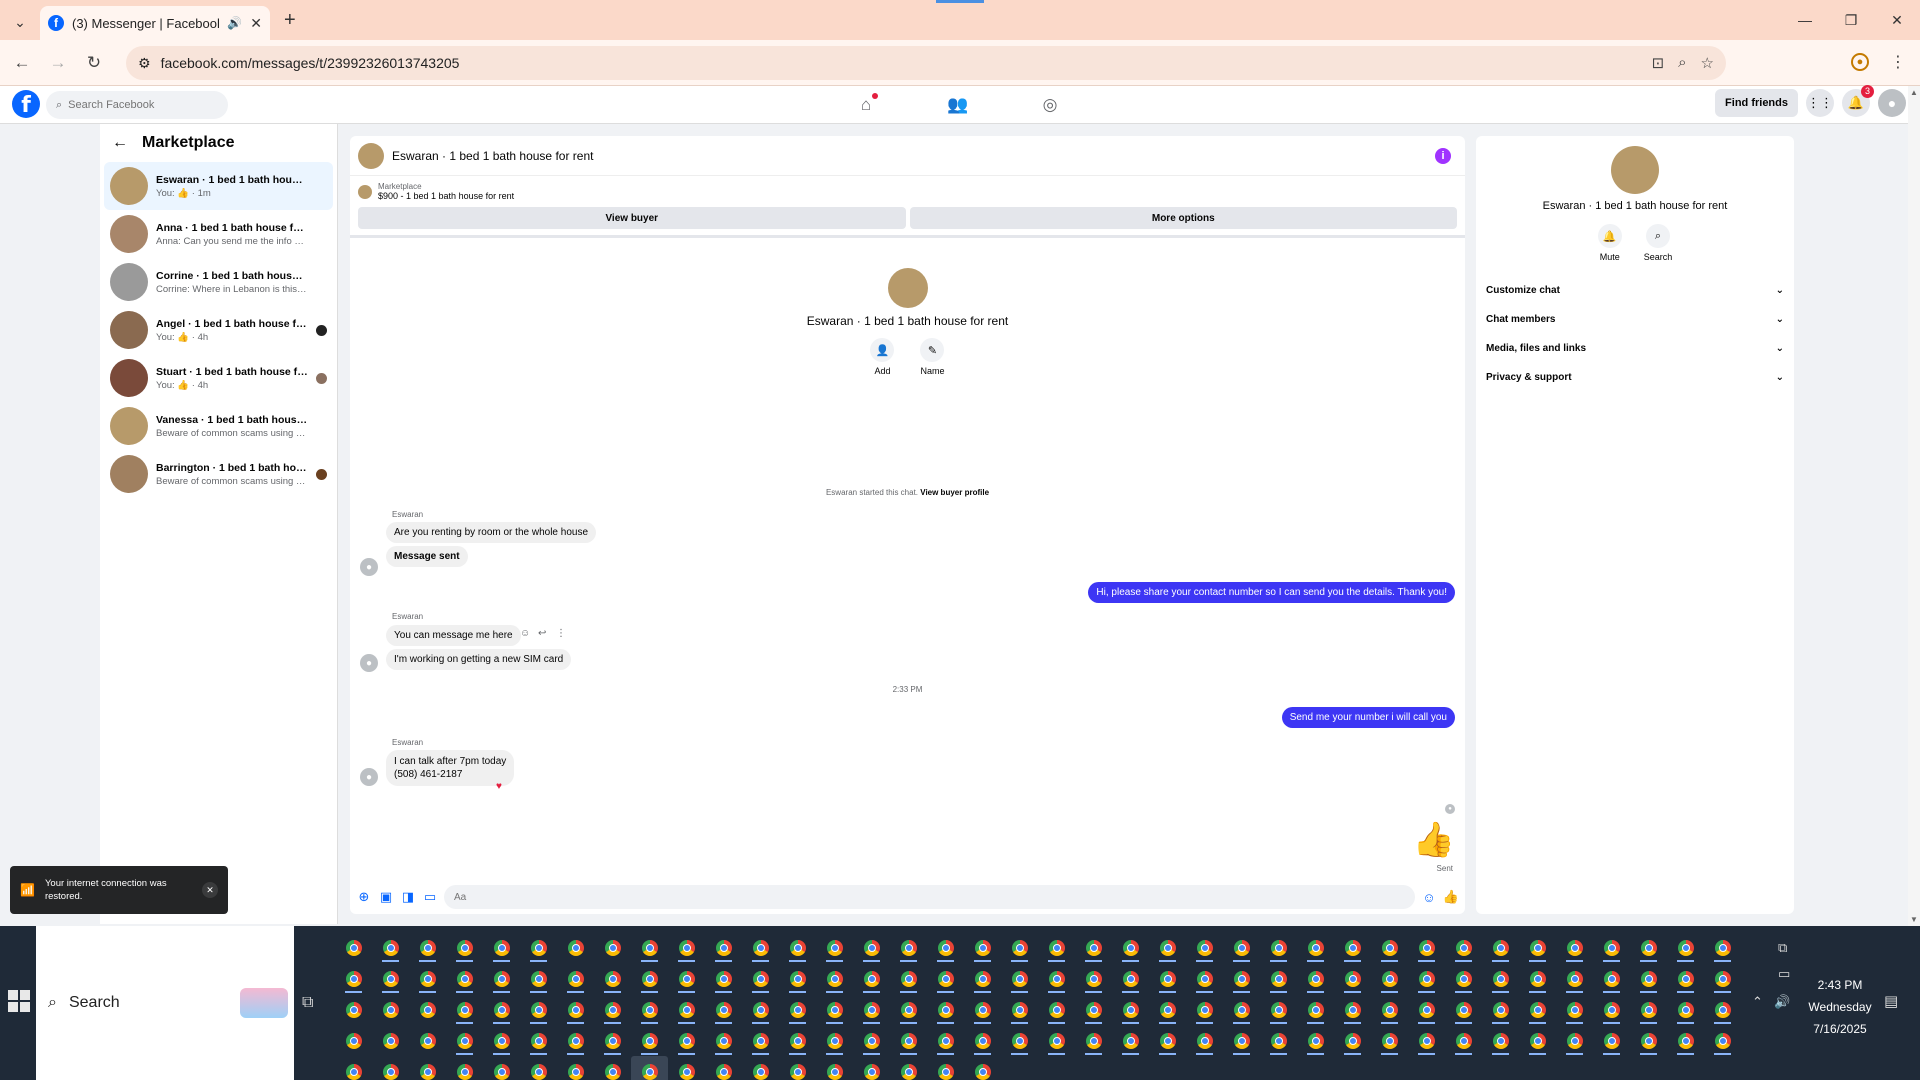 This screenshot has width=1920, height=1080. Describe the element at coordinates (1756, 103) in the screenshot. I see `find-friends-button: Find friends` at that location.